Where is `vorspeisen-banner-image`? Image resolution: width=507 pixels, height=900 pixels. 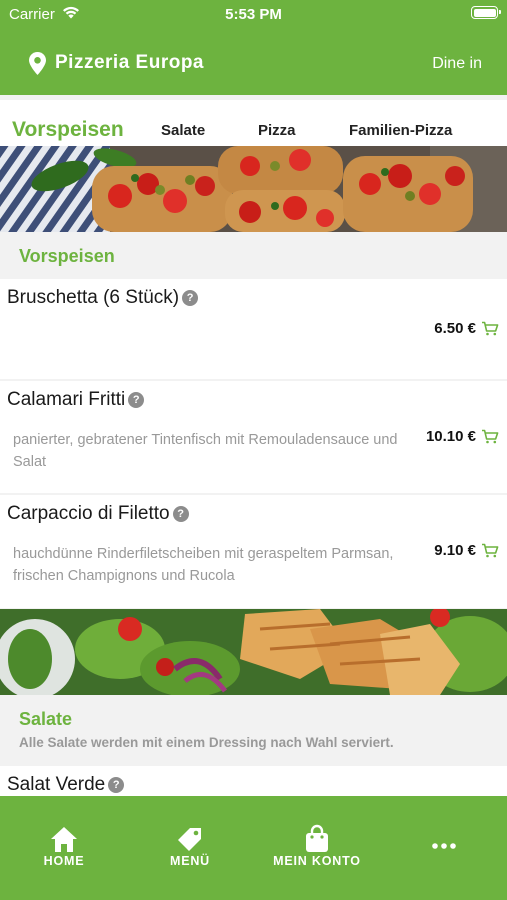
vorspeisen-banner-image is located at coordinates (253, 189).